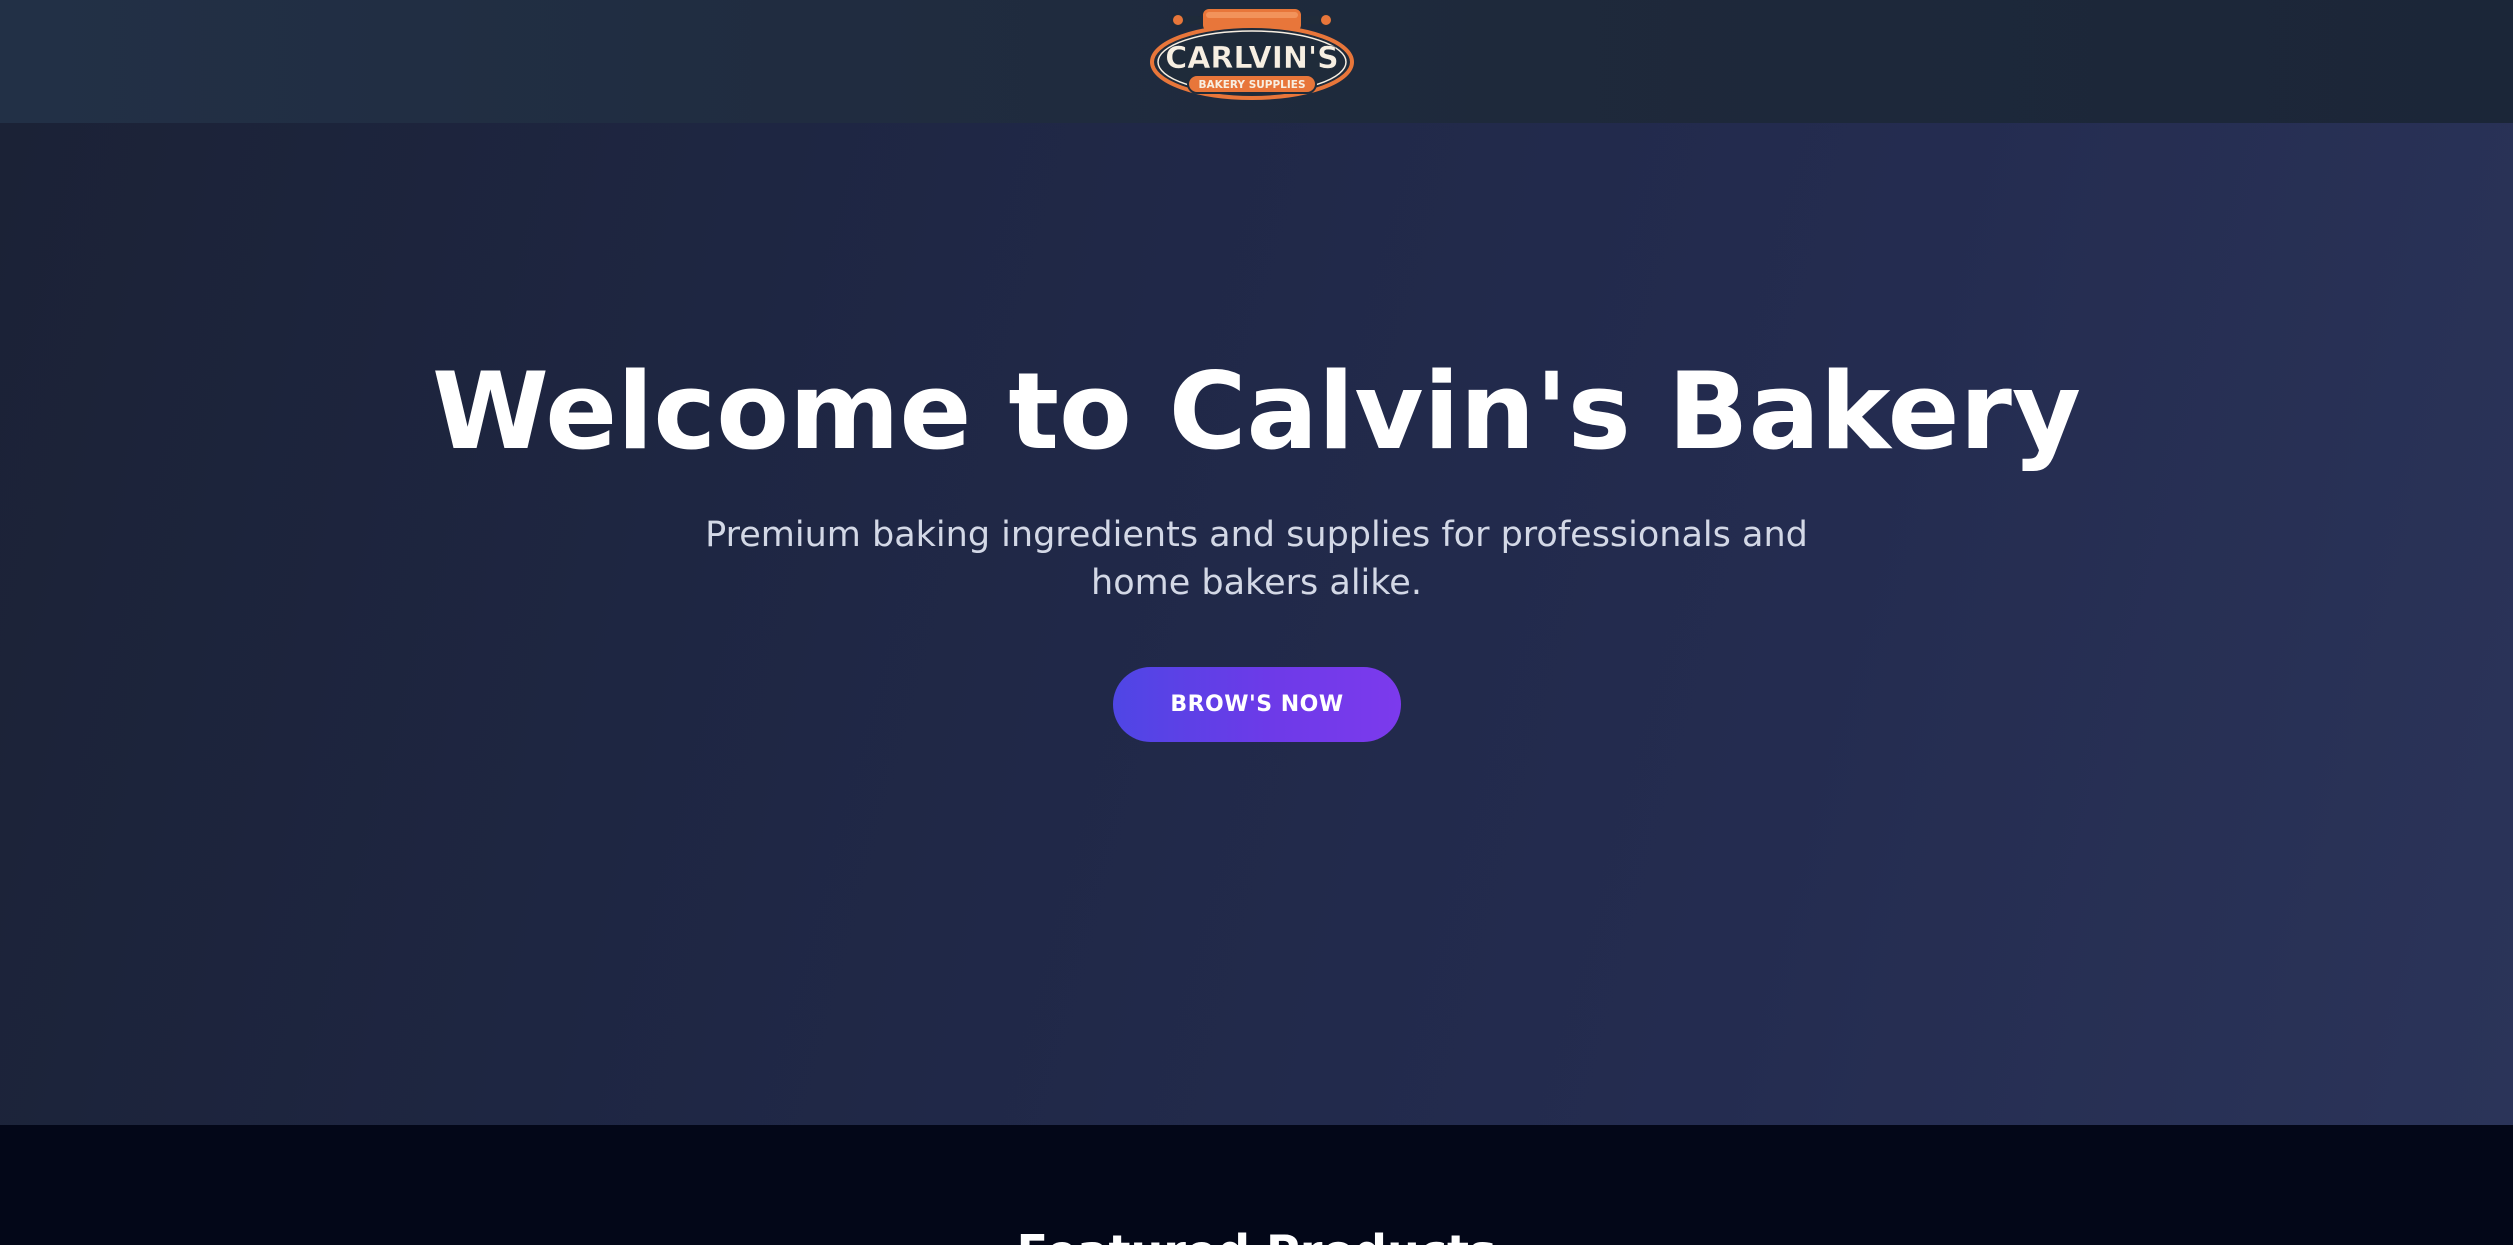 Image resolution: width=2513 pixels, height=1245 pixels. I want to click on logo-name: CARLVIN'S, so click(1252, 58).